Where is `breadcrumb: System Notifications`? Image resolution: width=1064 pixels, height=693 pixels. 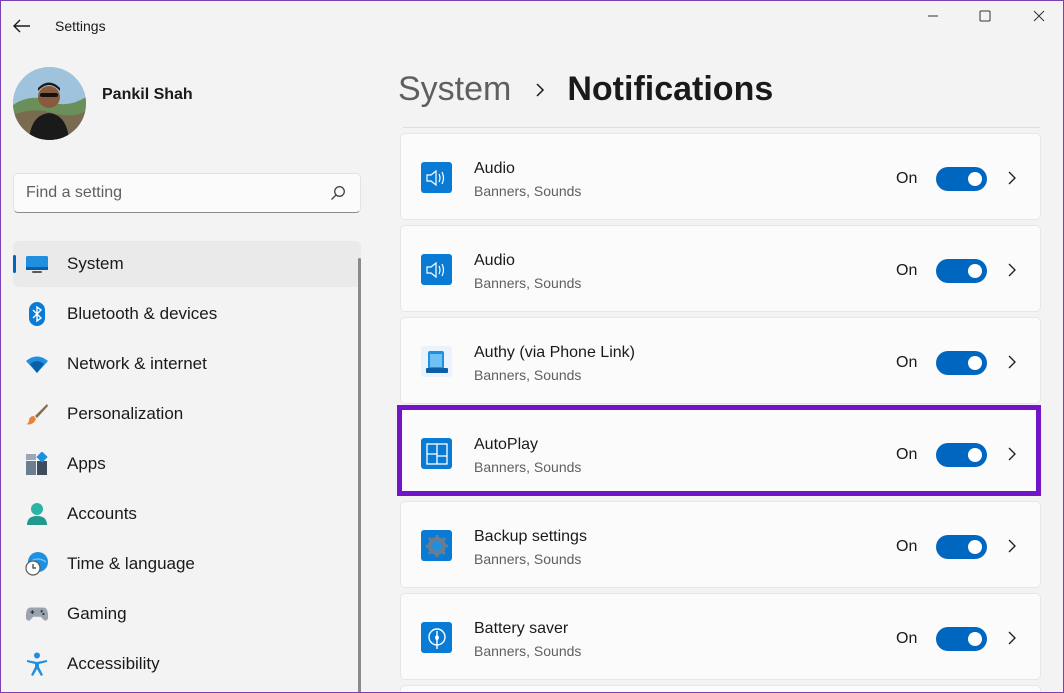
breadcrumb: System Notifications is located at coordinates (585, 89).